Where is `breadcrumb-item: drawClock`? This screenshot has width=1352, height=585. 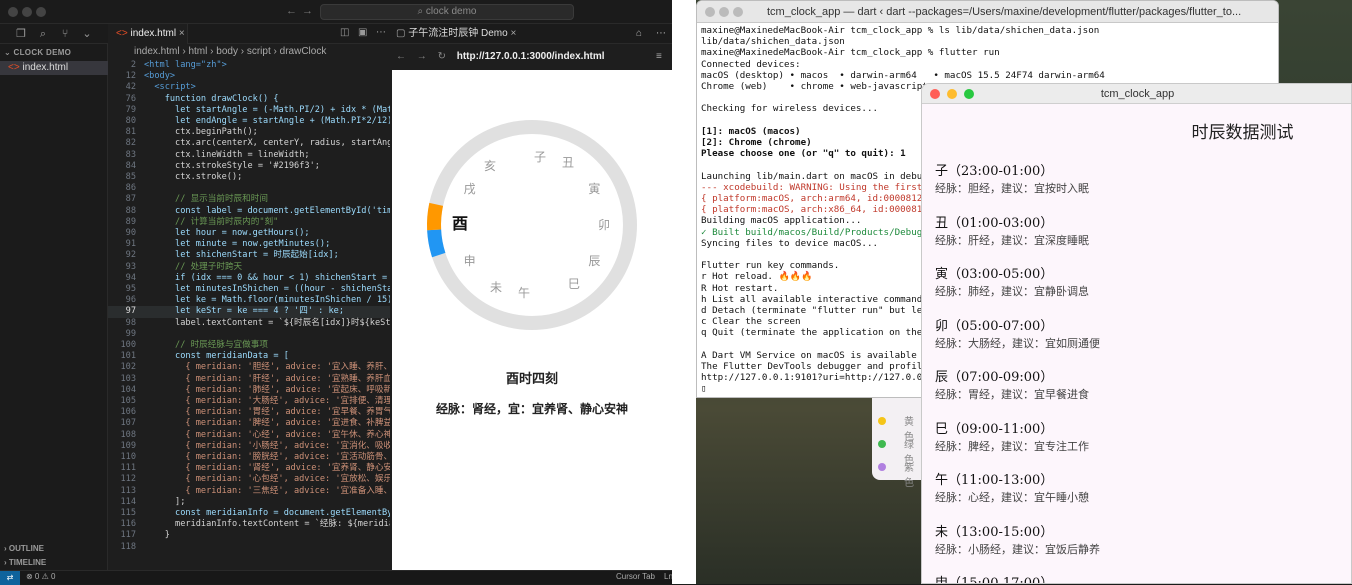
breadcrumb-item: drawClock is located at coordinates (303, 51).